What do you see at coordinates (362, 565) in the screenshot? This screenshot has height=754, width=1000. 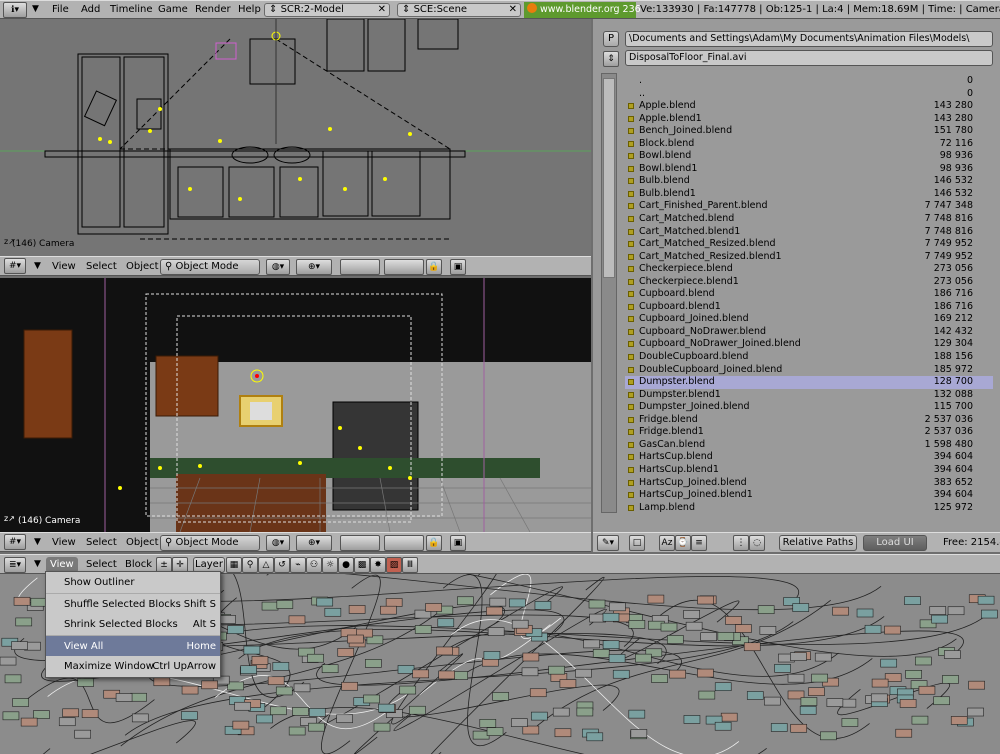 I see `filter-texture-icon: ▩` at bounding box center [362, 565].